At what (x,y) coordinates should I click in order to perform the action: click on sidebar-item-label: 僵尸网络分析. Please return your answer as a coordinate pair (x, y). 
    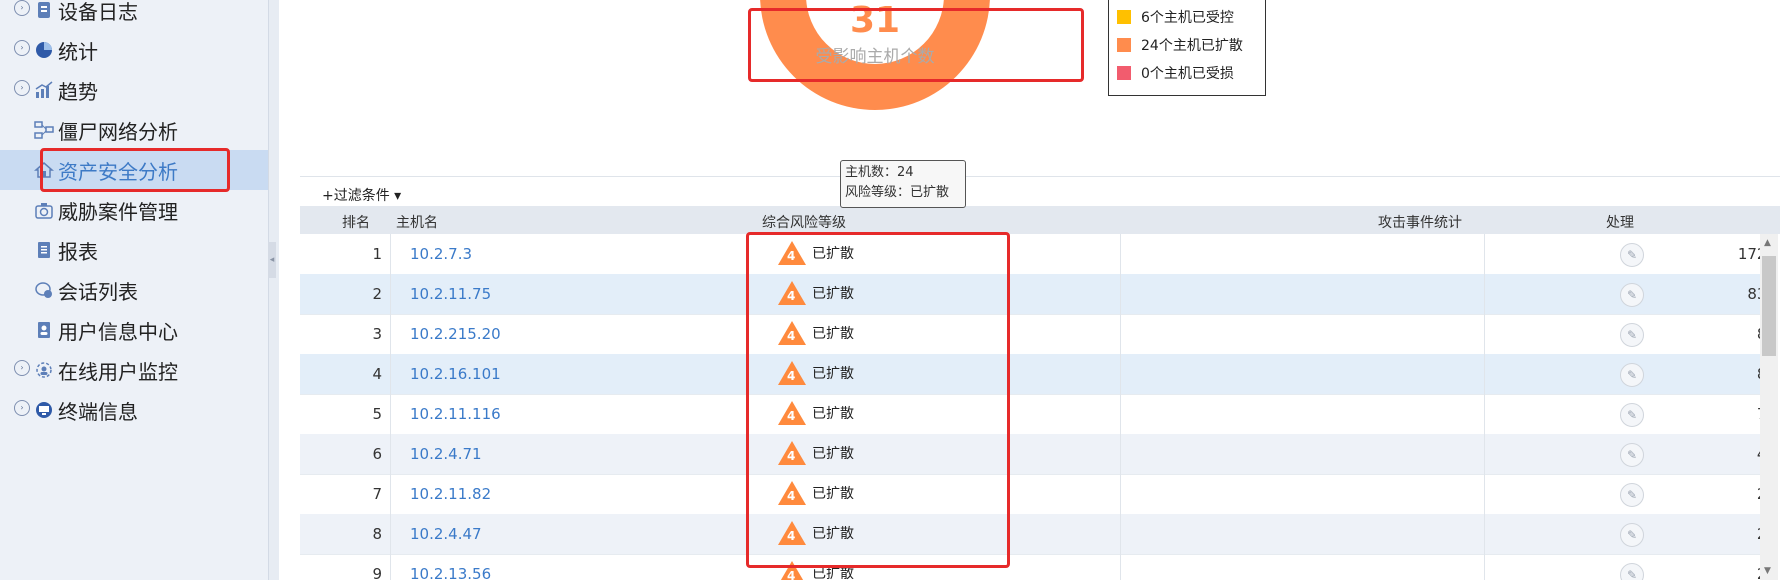
    Looking at the image, I should click on (118, 131).